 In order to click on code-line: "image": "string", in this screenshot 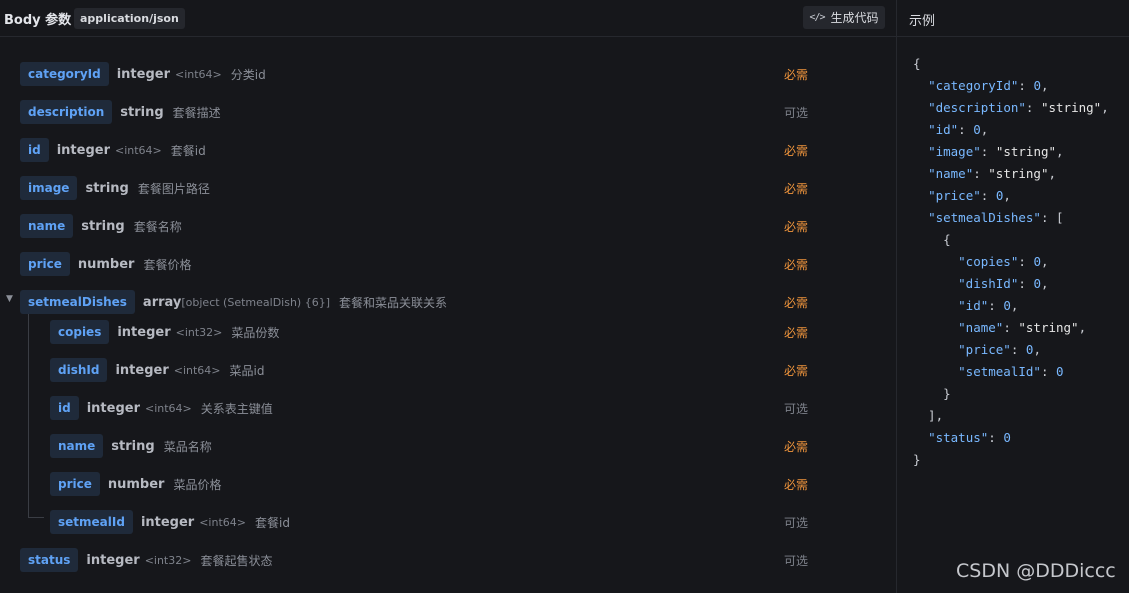, I will do `click(1011, 152)`.